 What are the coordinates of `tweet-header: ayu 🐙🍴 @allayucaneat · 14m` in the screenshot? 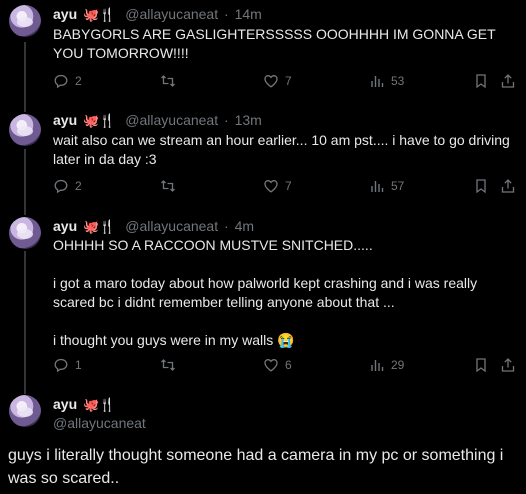 It's located at (157, 14).